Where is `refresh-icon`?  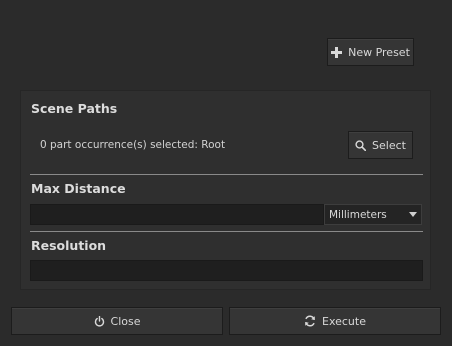
refresh-icon is located at coordinates (310, 321).